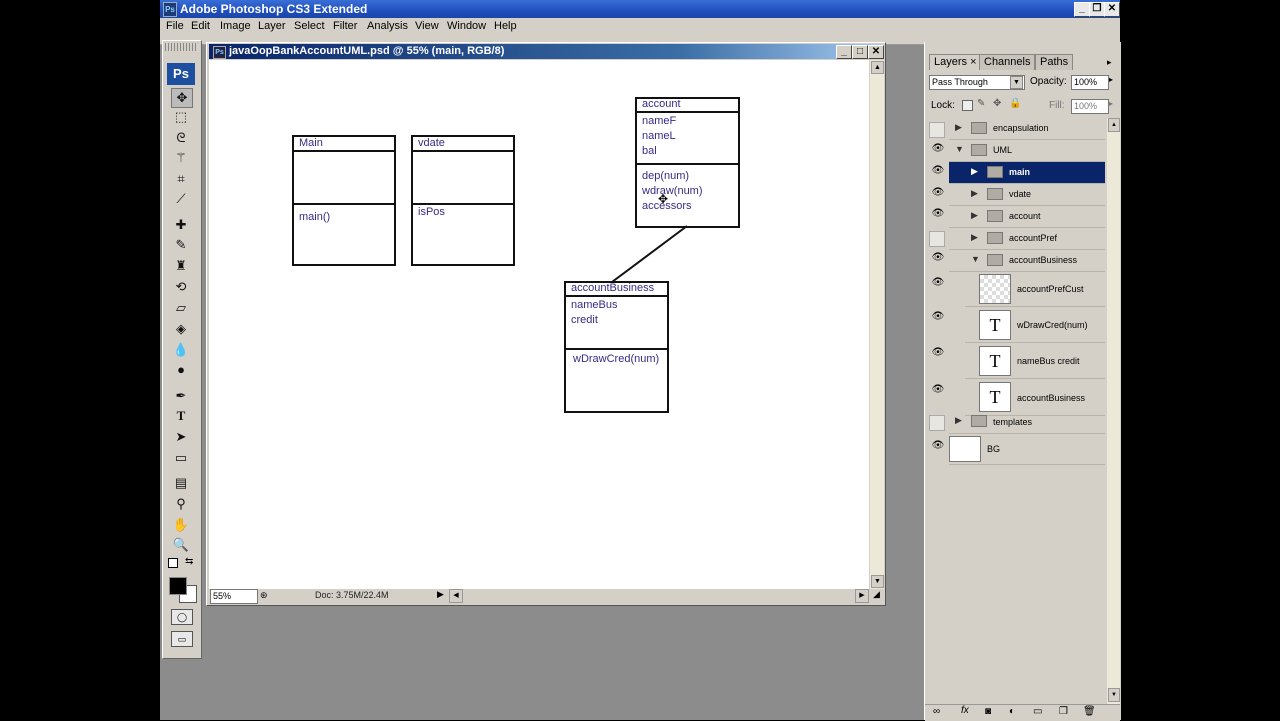 Image resolution: width=1280 pixels, height=721 pixels. What do you see at coordinates (1063, 711) in the screenshot?
I see `new-layer-icon: ❐` at bounding box center [1063, 711].